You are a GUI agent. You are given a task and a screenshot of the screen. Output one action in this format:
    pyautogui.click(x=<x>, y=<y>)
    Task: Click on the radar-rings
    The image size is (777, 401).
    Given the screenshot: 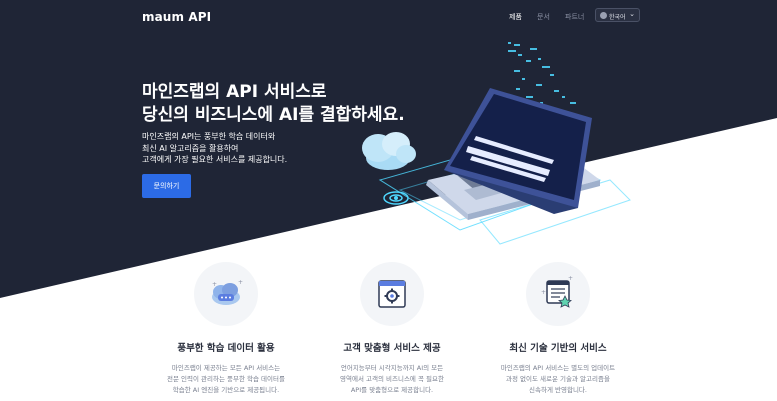 What is the action you would take?
    pyautogui.click(x=396, y=198)
    